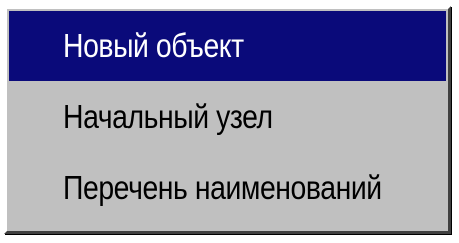 The width and height of the screenshot is (459, 243). Describe the element at coordinates (153, 45) in the screenshot. I see `menu-item-label: Новый объект` at that location.